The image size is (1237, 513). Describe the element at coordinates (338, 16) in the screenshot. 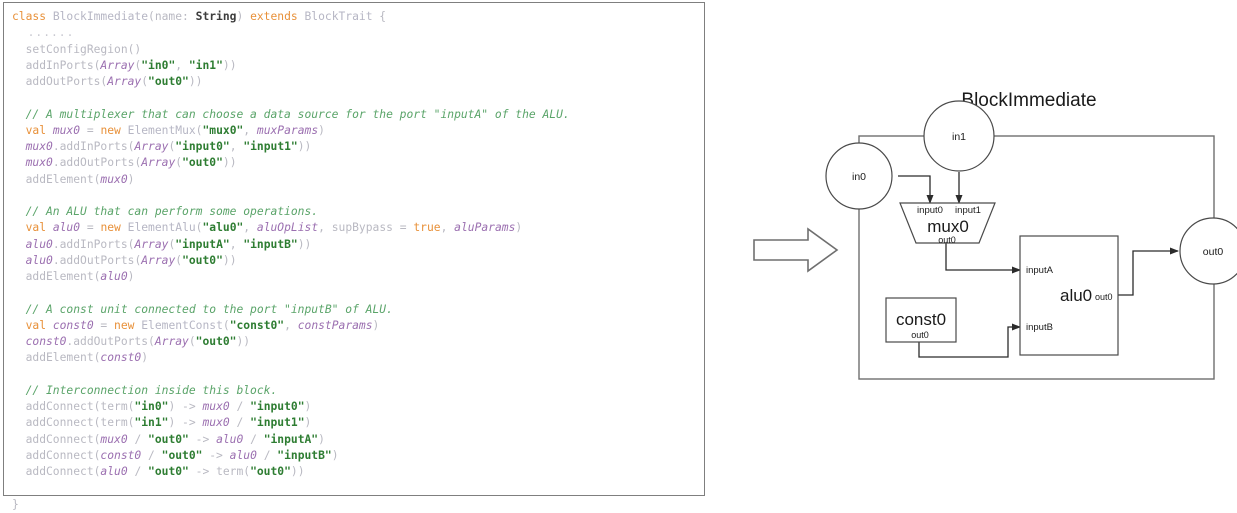

I see `code-token: BlockTrait` at that location.